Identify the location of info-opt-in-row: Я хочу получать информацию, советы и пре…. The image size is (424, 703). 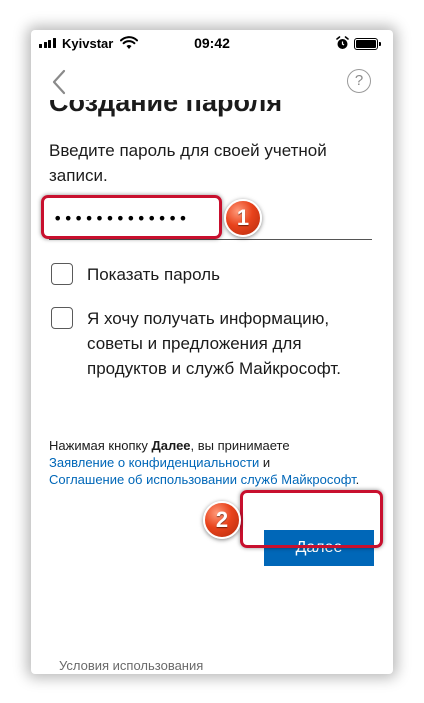
(211, 343).